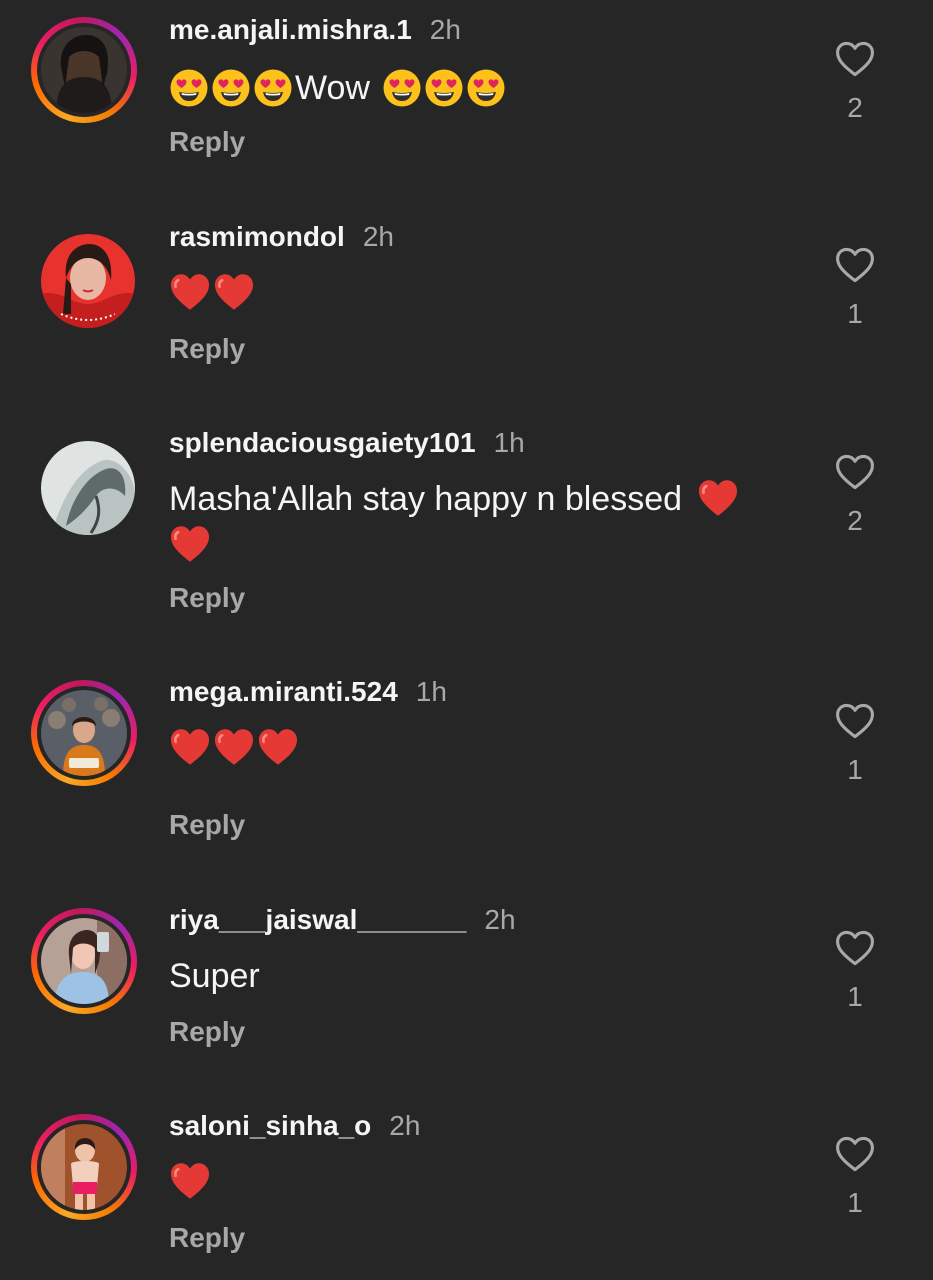  I want to click on comment-text: Wow, so click(479, 88).